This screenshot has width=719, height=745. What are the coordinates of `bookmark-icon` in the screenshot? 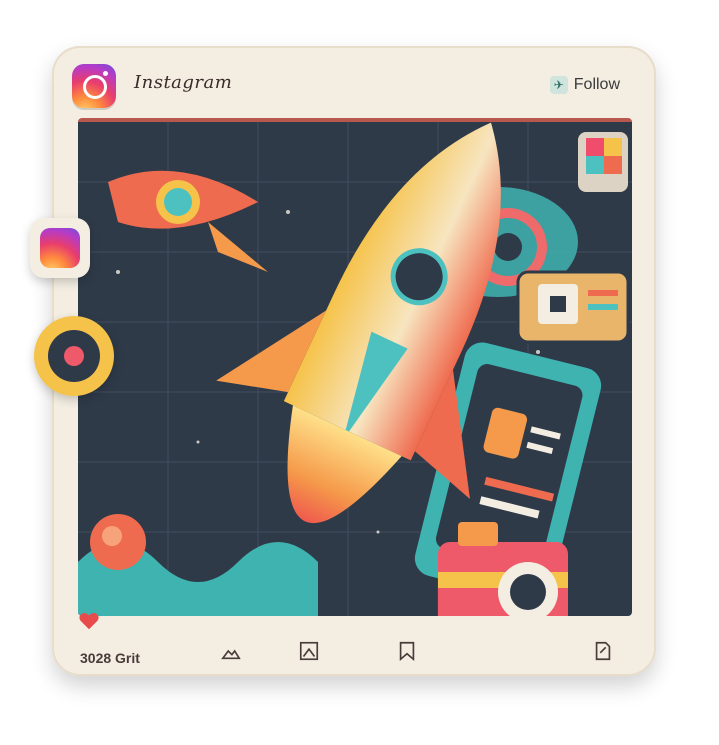 It's located at (407, 651).